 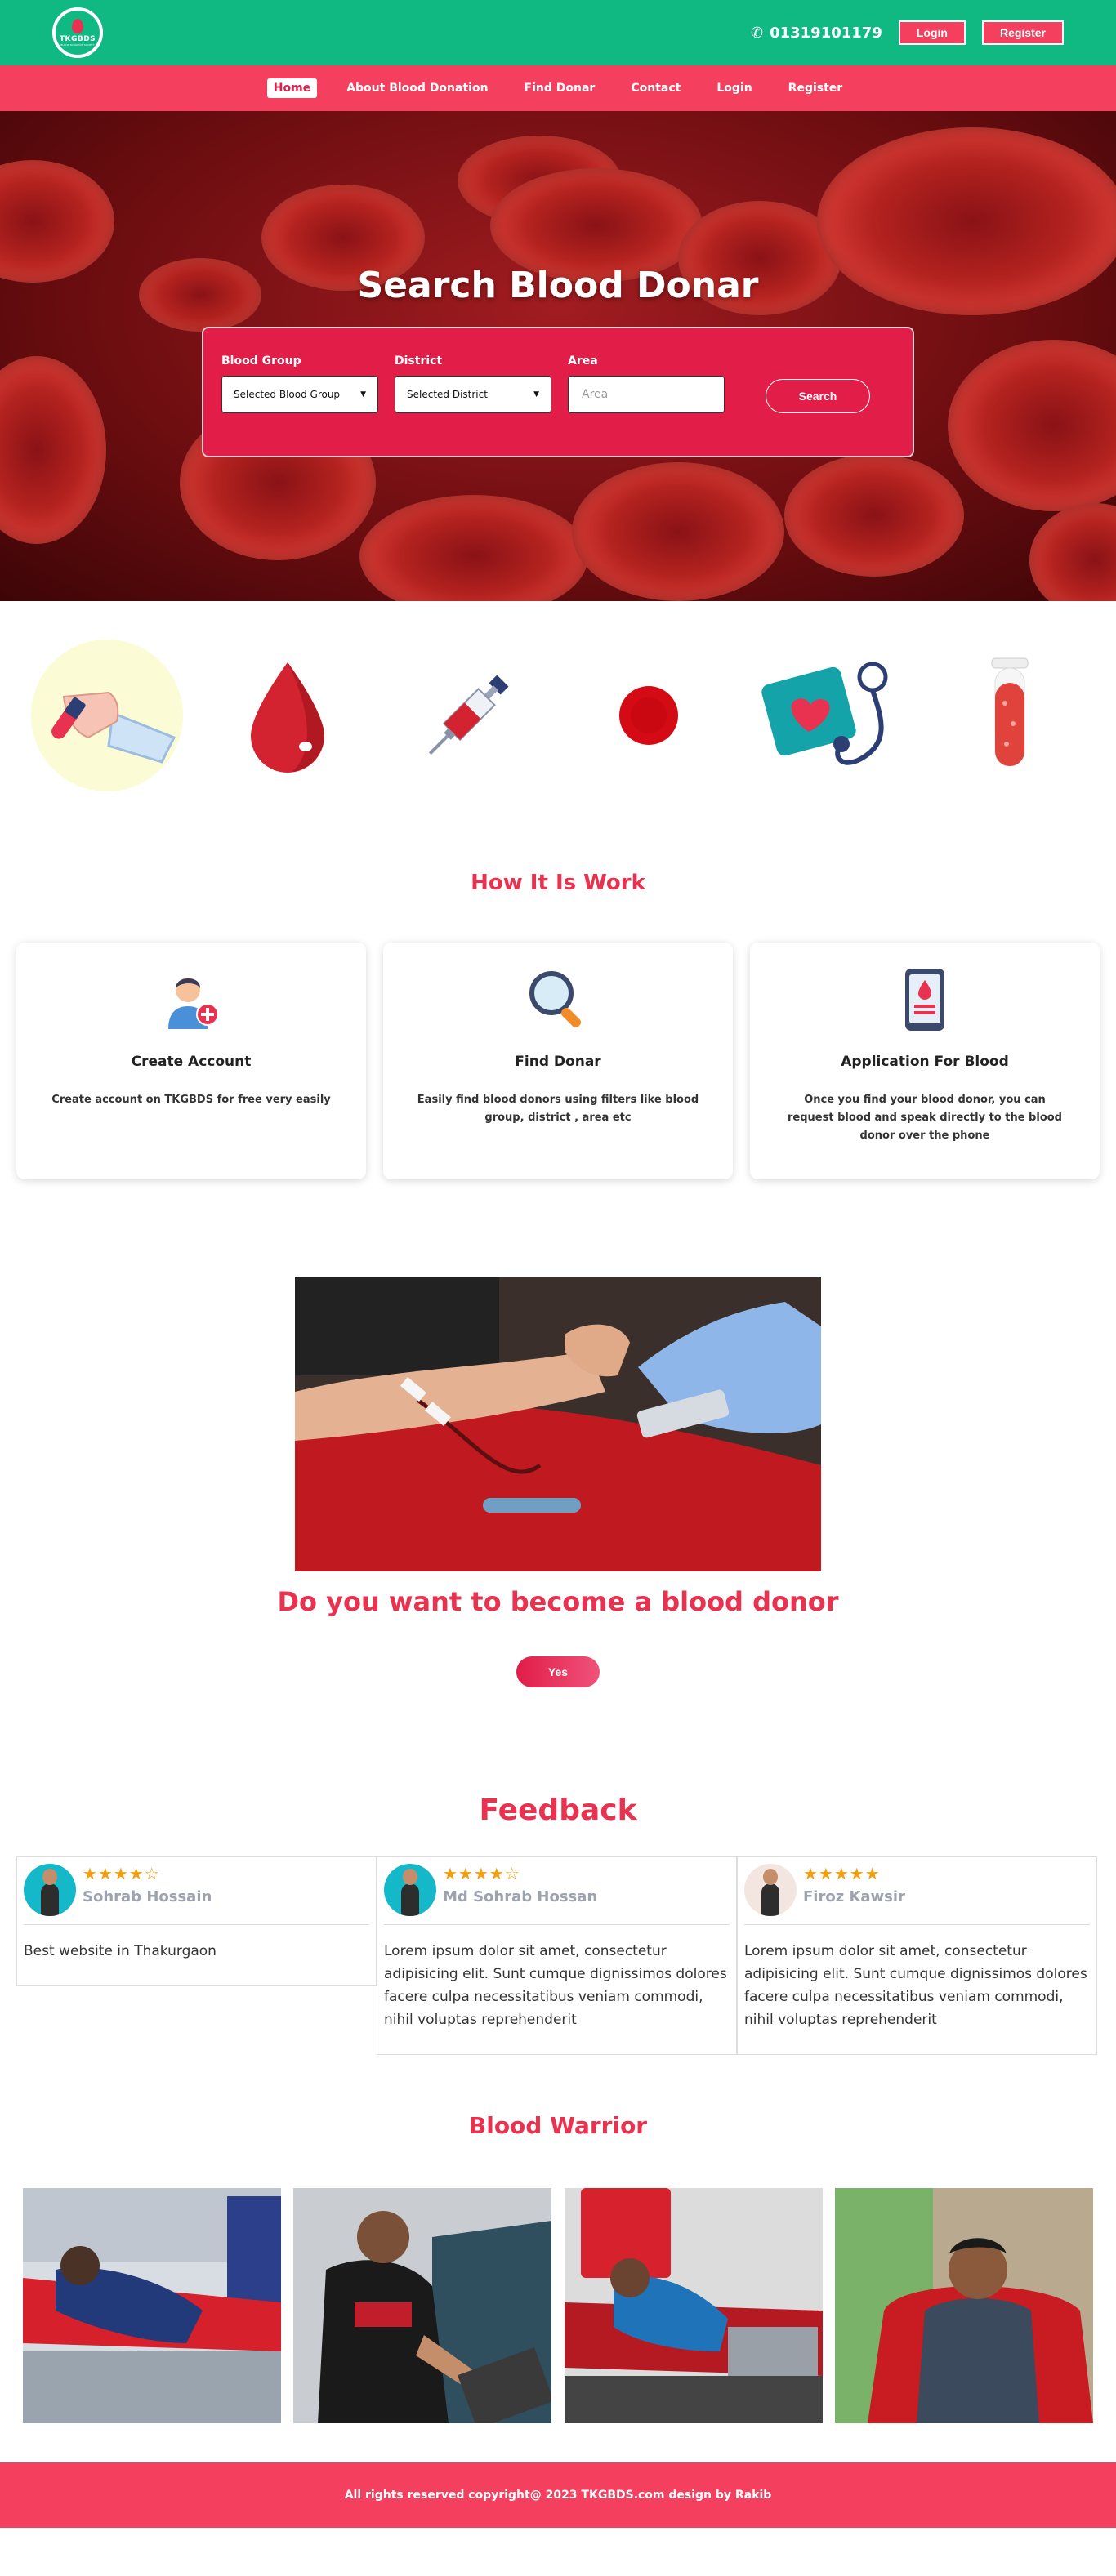 I want to click on district-select: Selected District ▼, so click(x=473, y=394).